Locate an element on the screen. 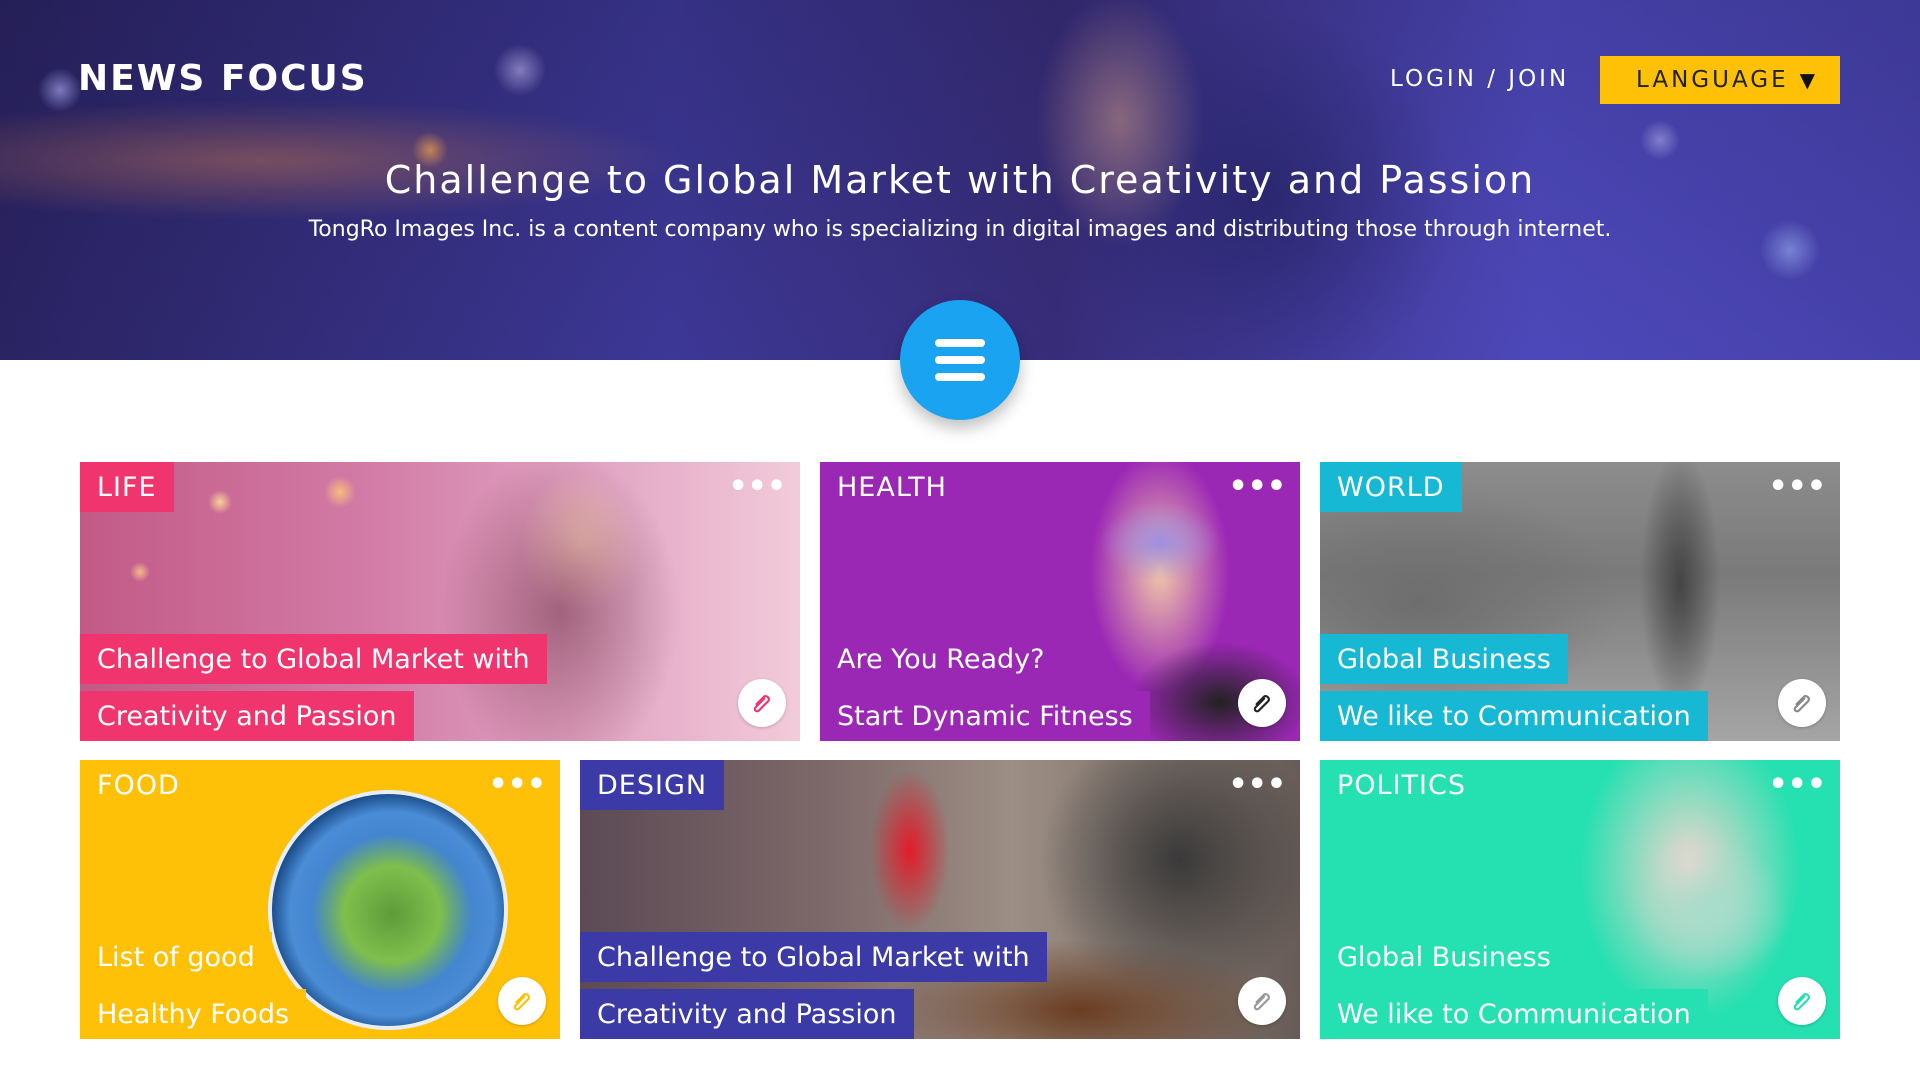  card-world-headline-2: We like to Communication is located at coordinates (1514, 716).